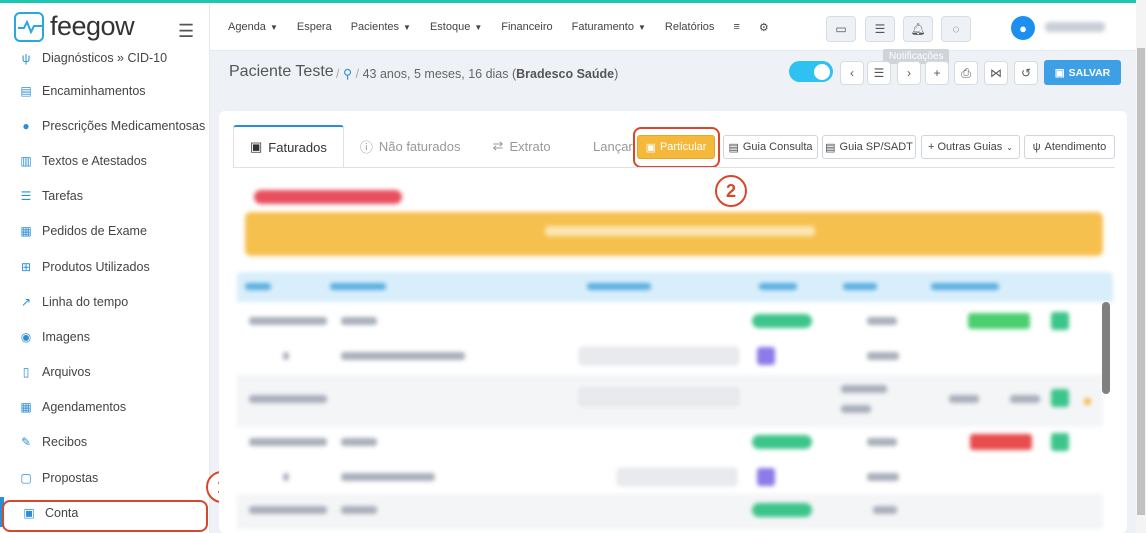 This screenshot has width=1146, height=533. Describe the element at coordinates (841, 29) in the screenshot. I see `inbox-icon: ▭` at that location.